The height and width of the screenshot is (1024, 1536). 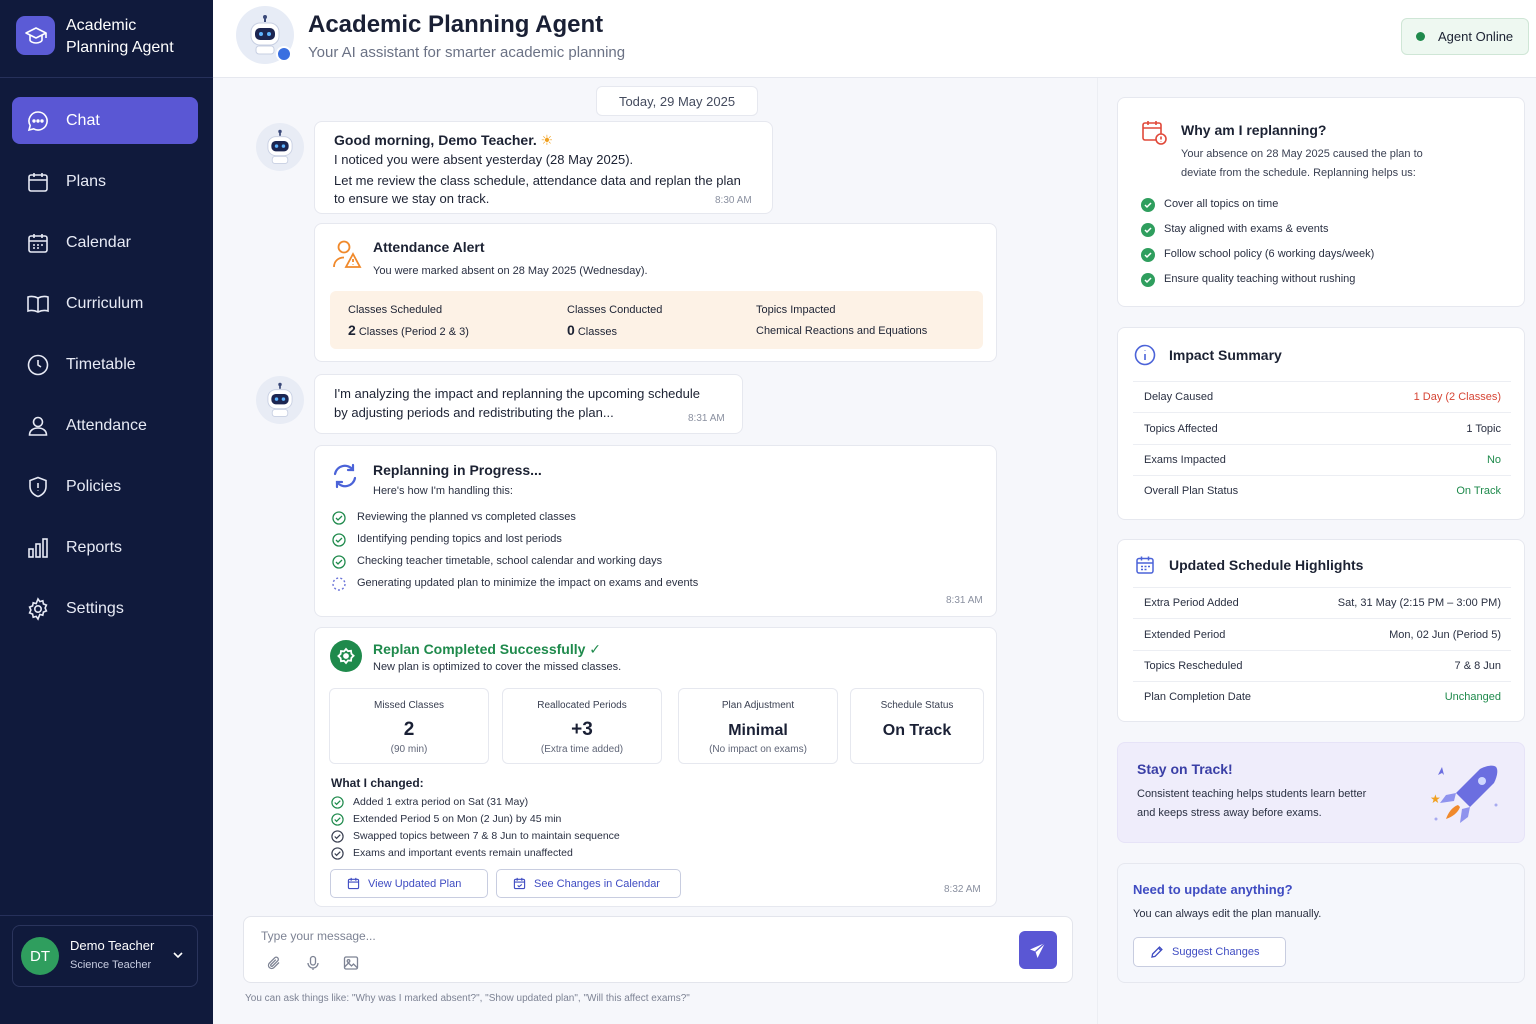 What do you see at coordinates (1266, 565) in the screenshot?
I see `highlights-title: Updated Schedule Highlights` at bounding box center [1266, 565].